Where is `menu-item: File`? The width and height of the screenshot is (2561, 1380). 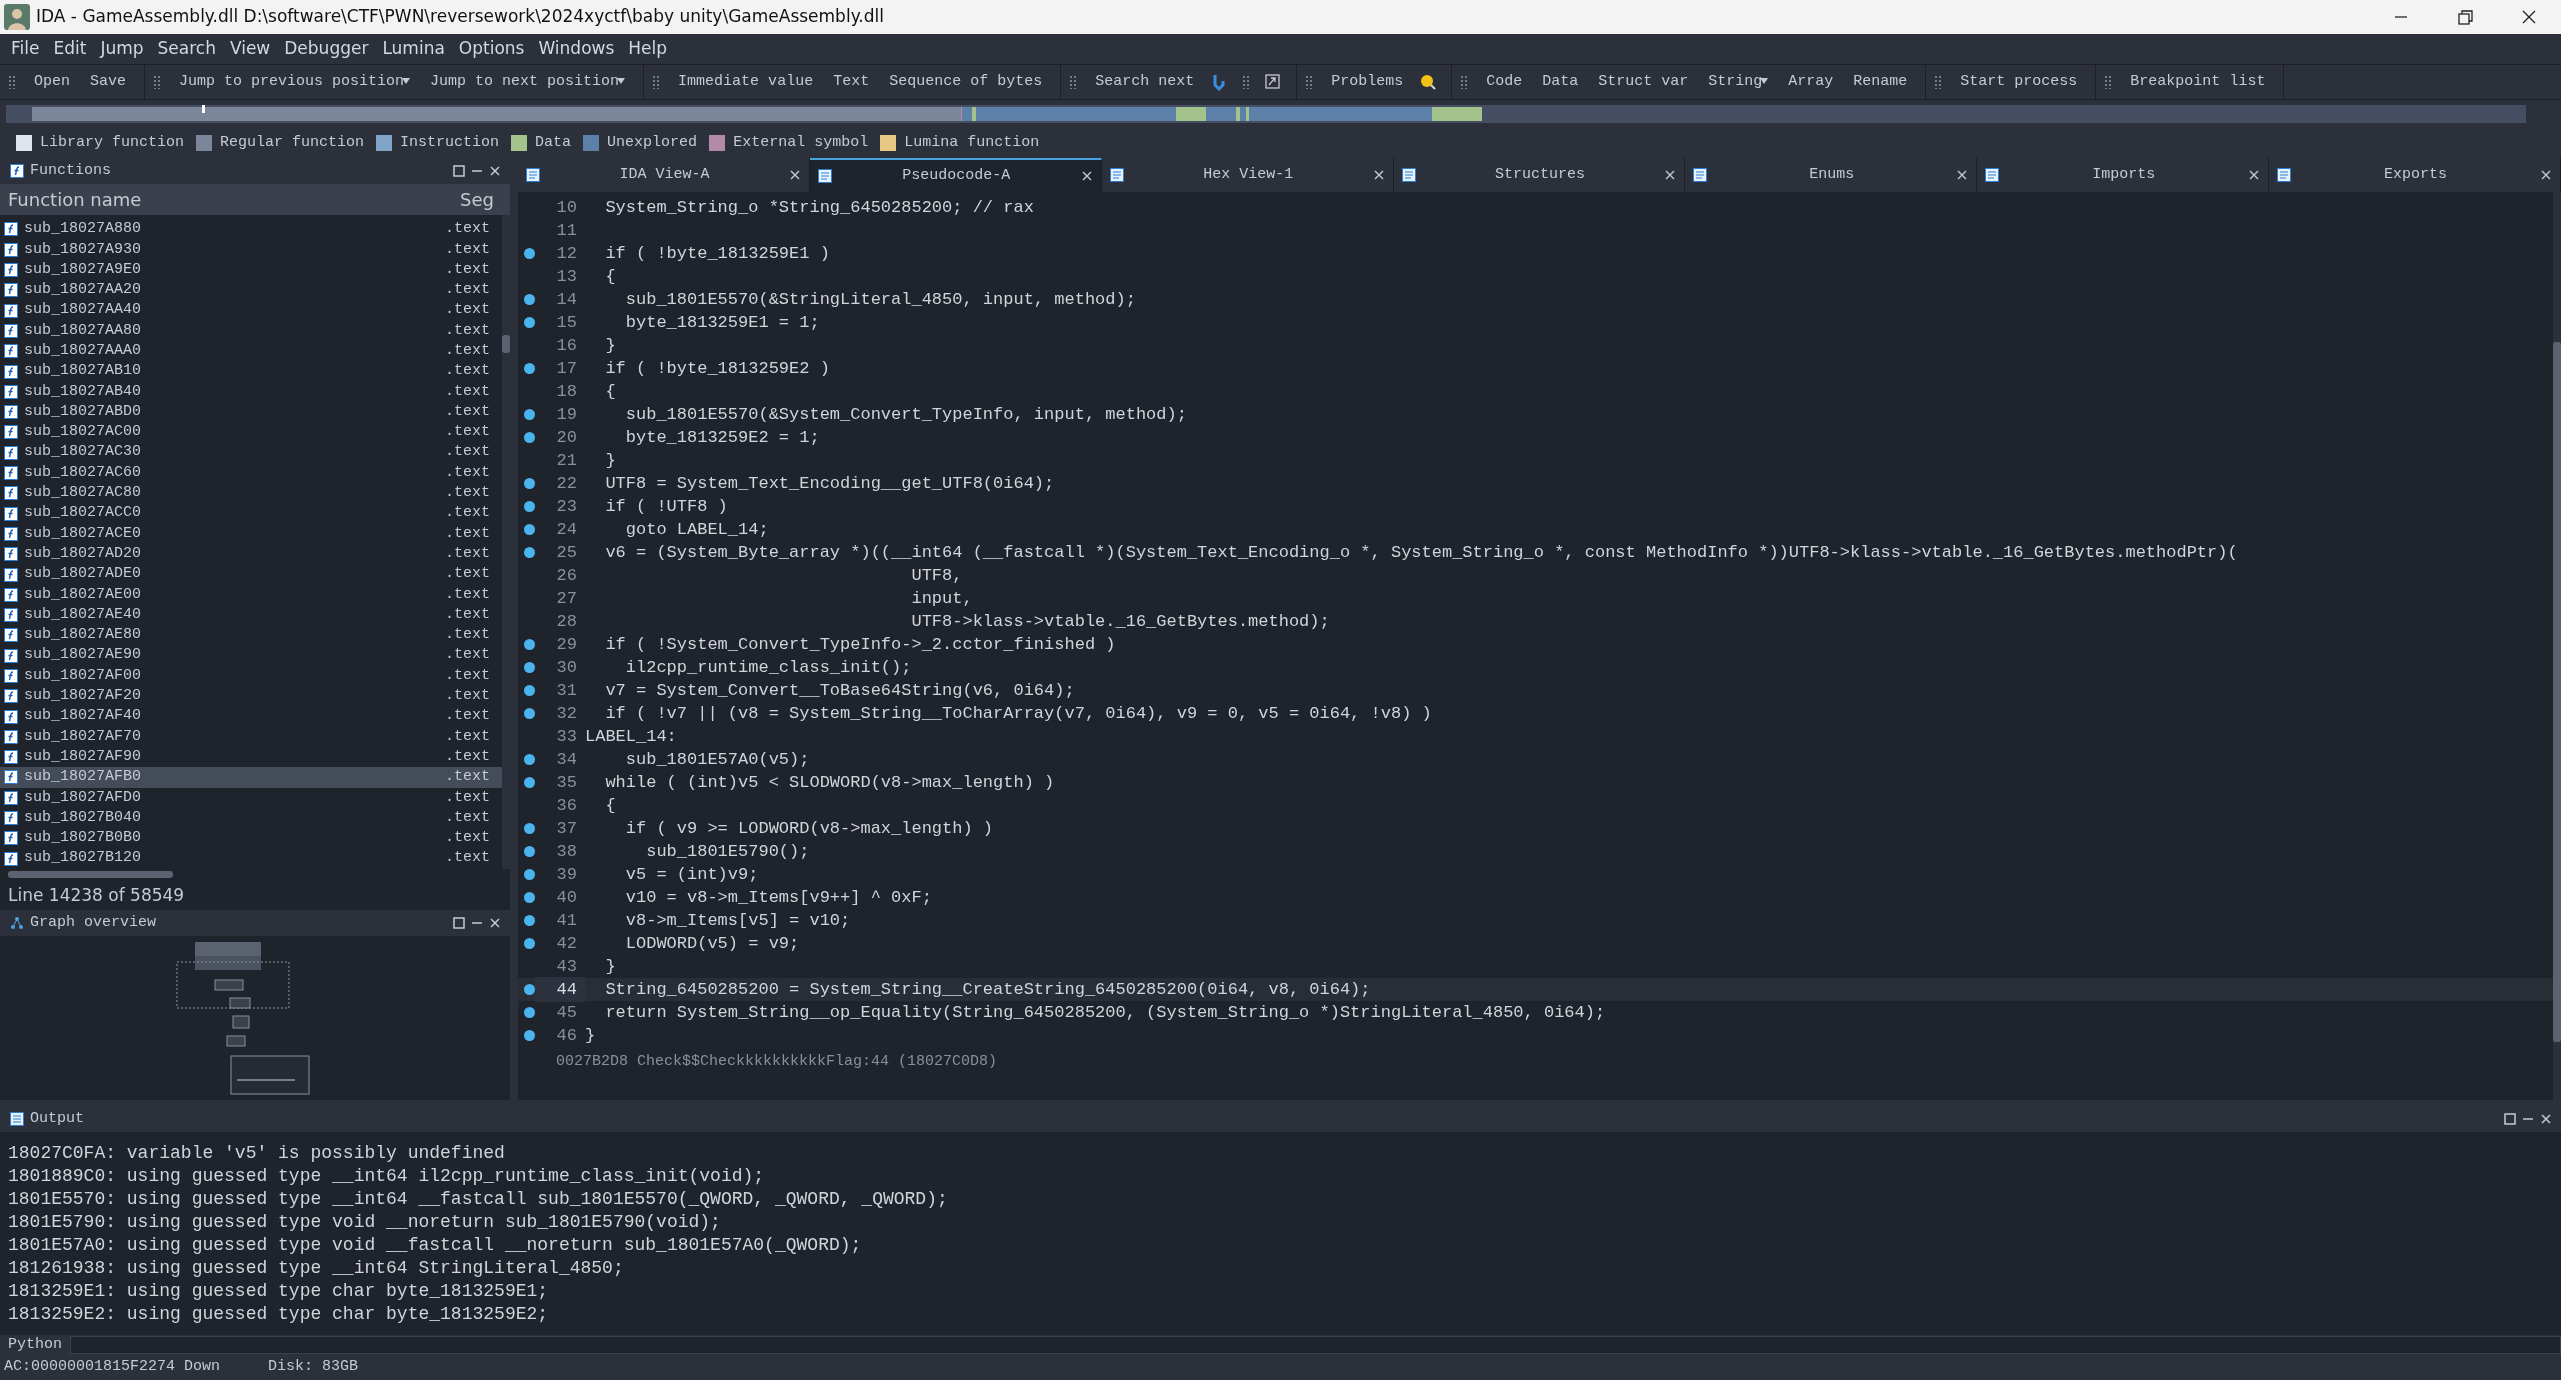
menu-item: File is located at coordinates (25, 49).